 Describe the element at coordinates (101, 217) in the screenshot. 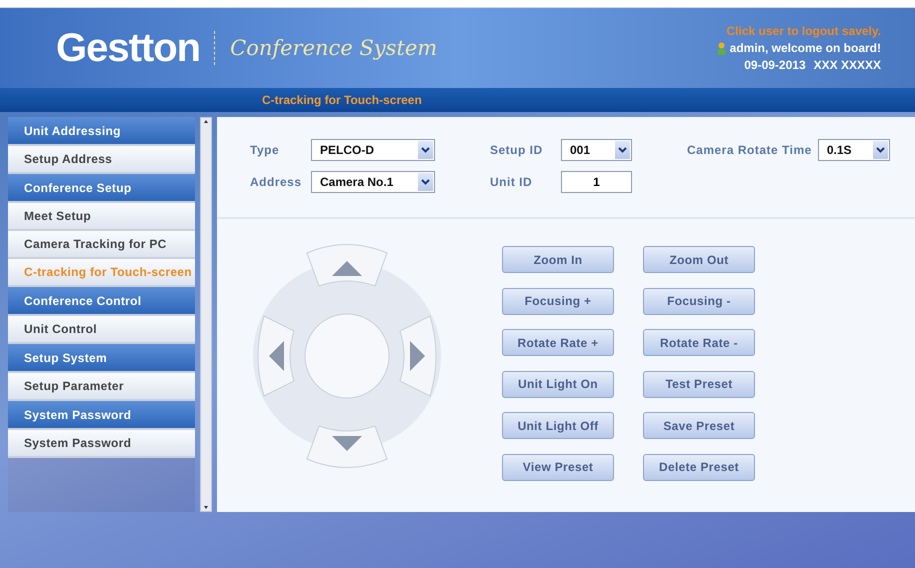

I see `sidebar-item: Meet Setup` at that location.